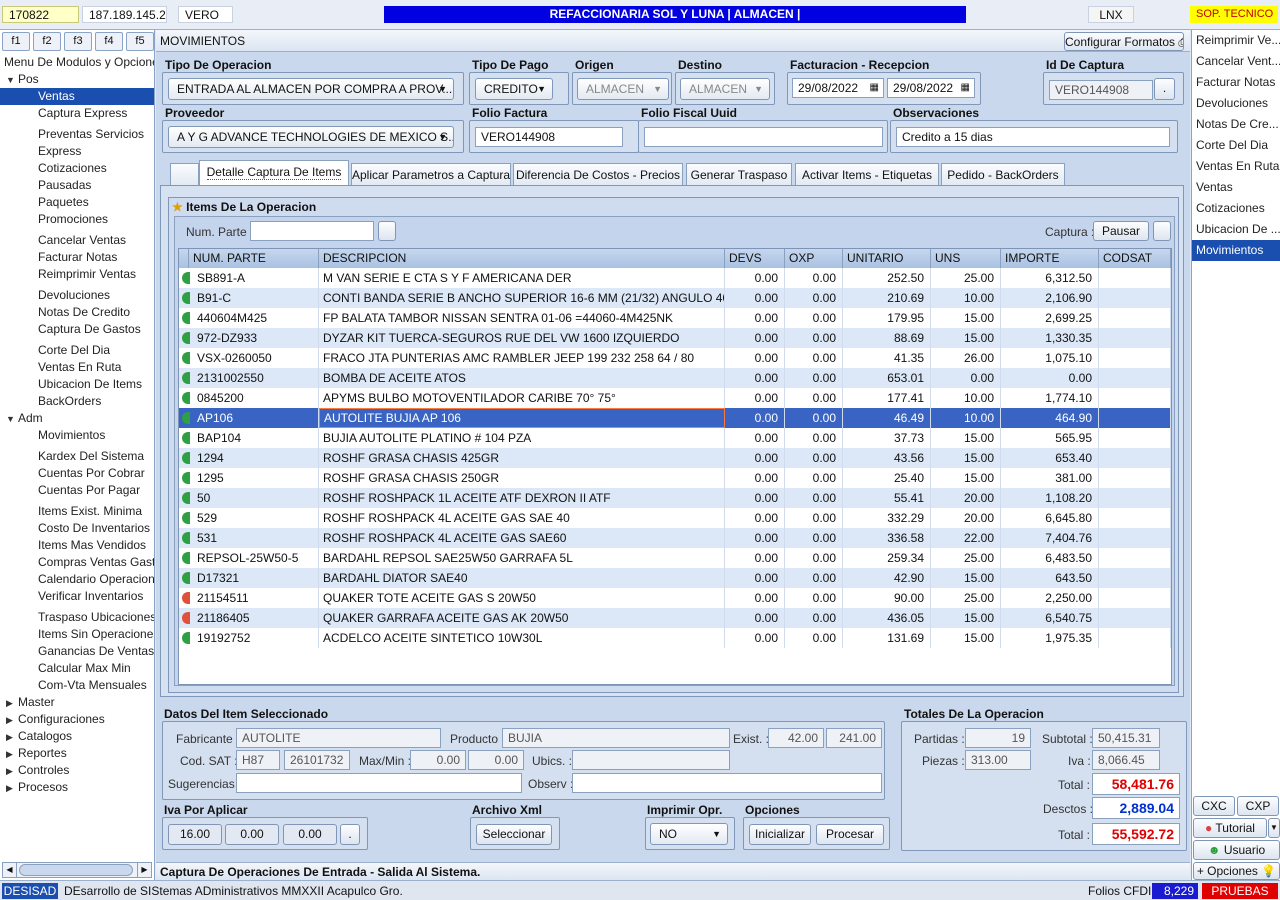  What do you see at coordinates (77, 202) in the screenshot?
I see `menu-item: Paquetes` at bounding box center [77, 202].